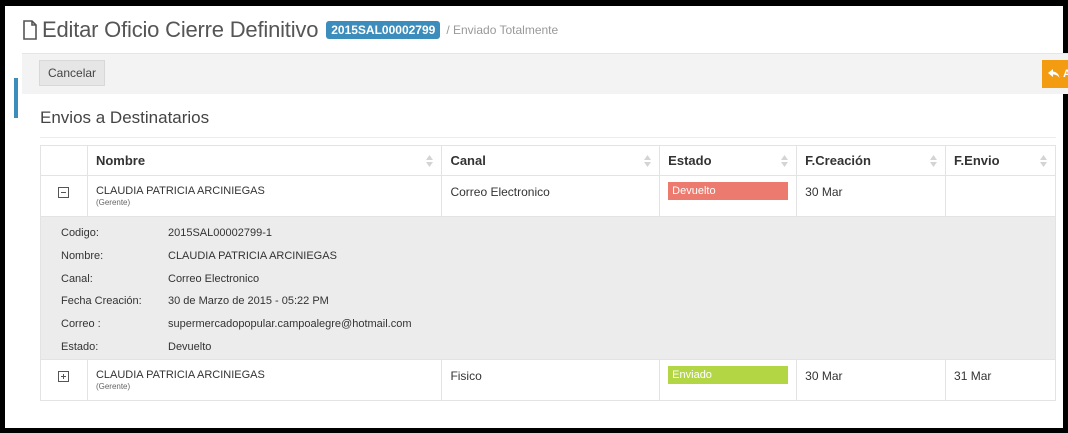  What do you see at coordinates (502, 30) in the screenshot?
I see `record-status: / Enviado Totalmente` at bounding box center [502, 30].